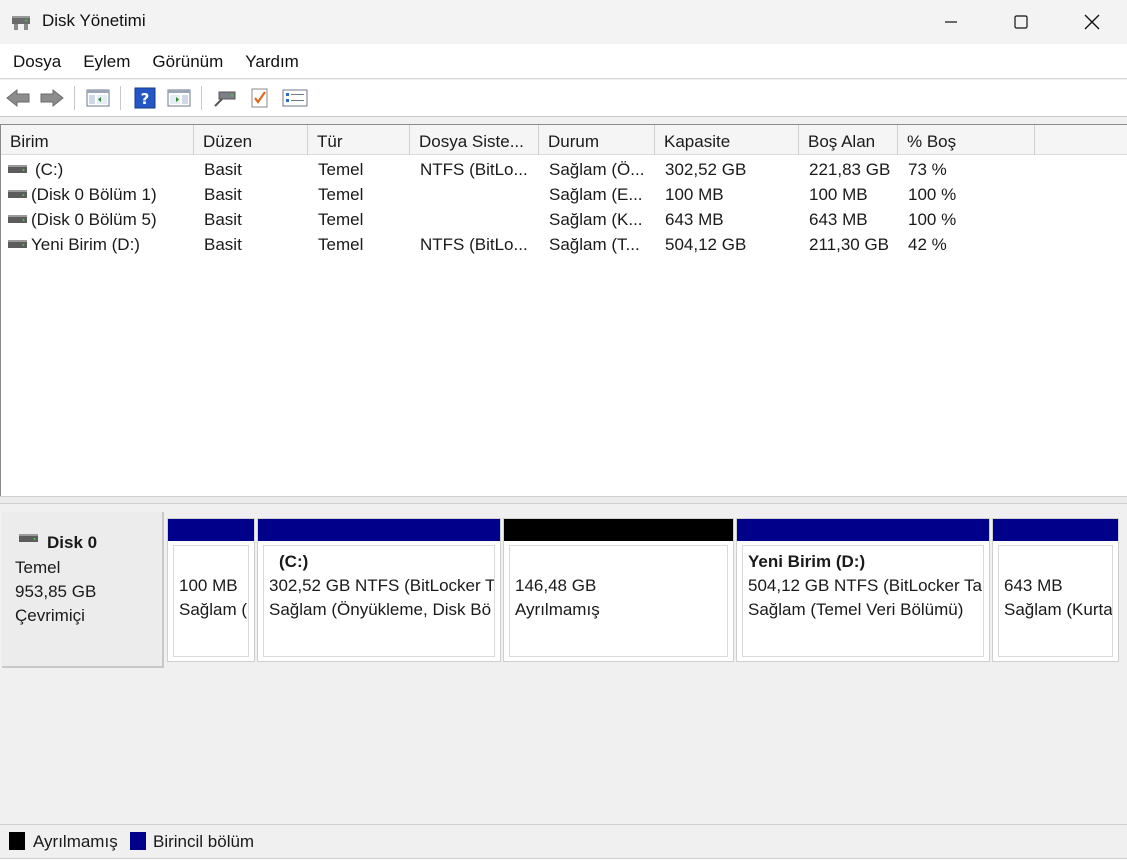  What do you see at coordinates (359, 140) in the screenshot?
I see `column-header-tur: Tür` at bounding box center [359, 140].